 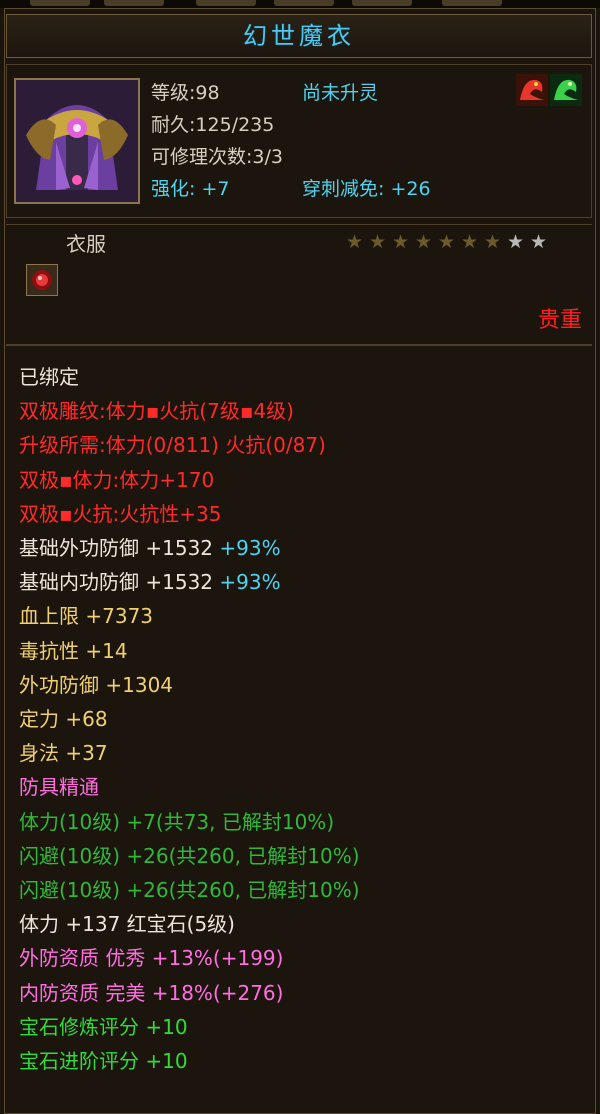 I want to click on attribute-line: 外功防御 +1304, so click(x=96, y=685).